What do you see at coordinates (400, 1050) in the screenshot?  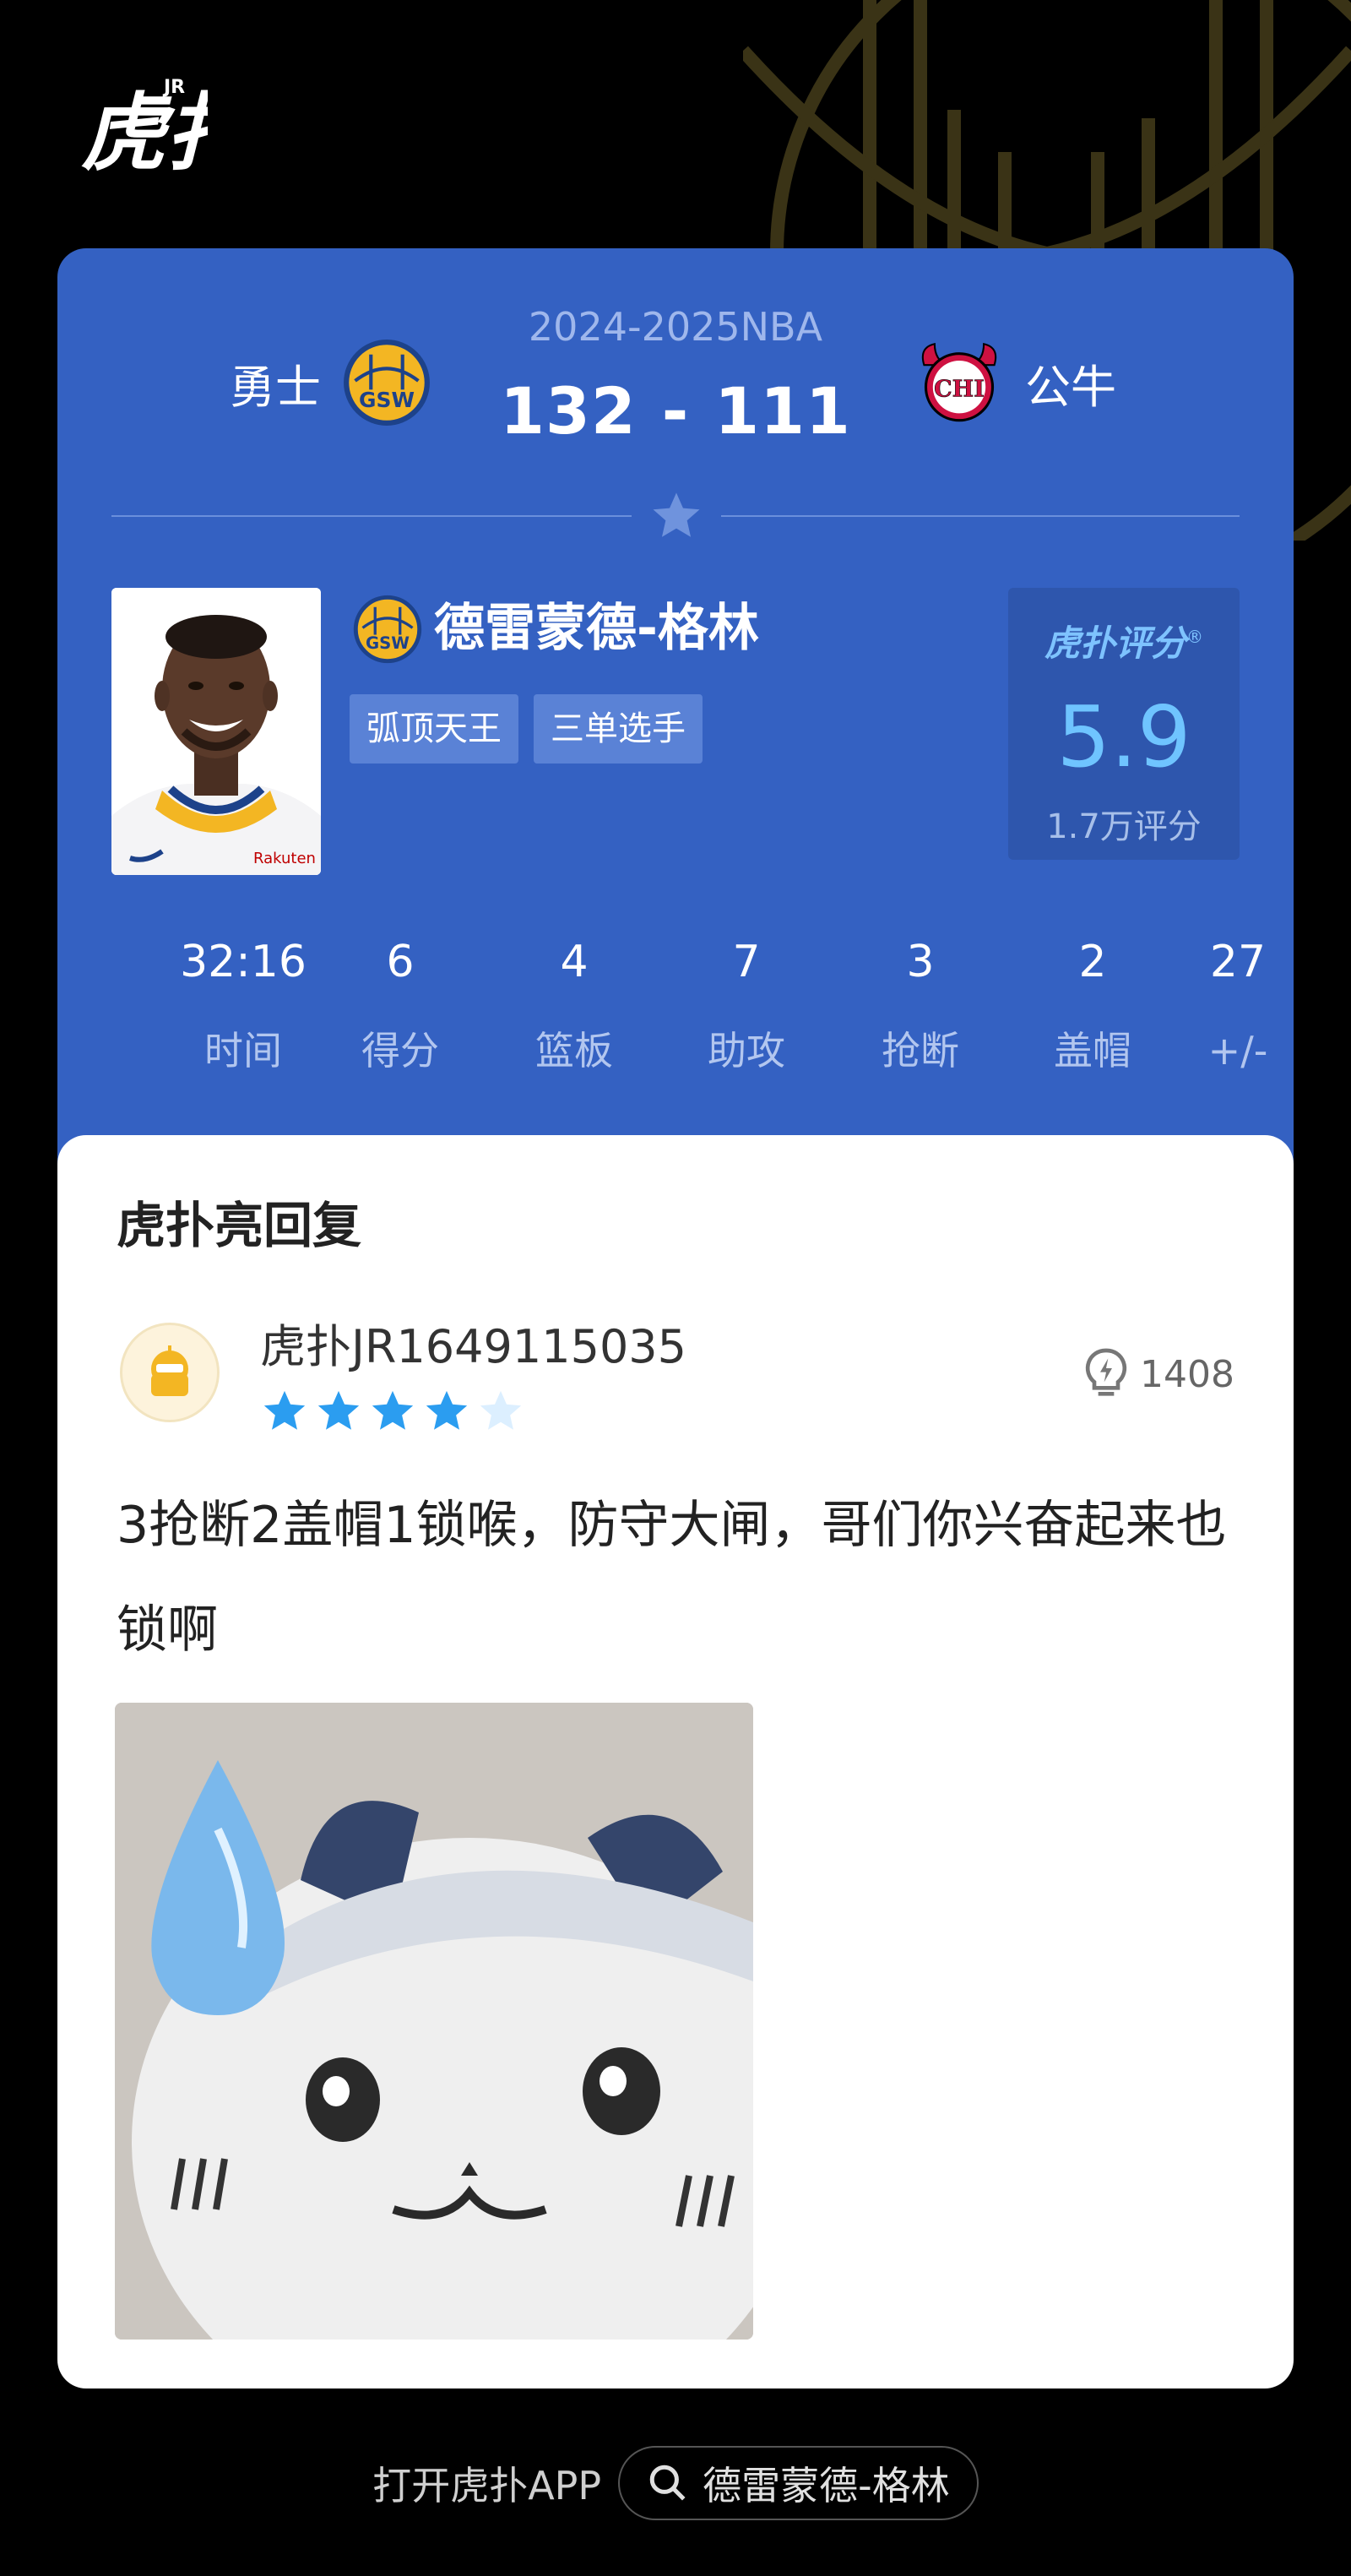 I see `stat-label: 得分` at bounding box center [400, 1050].